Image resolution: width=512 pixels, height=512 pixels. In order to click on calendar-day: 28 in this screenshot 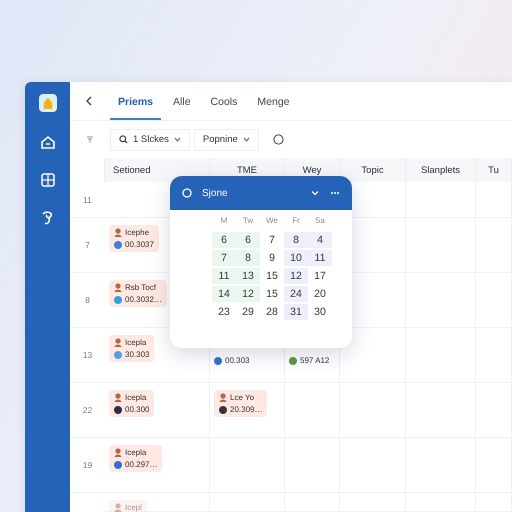, I will do `click(272, 312)`.